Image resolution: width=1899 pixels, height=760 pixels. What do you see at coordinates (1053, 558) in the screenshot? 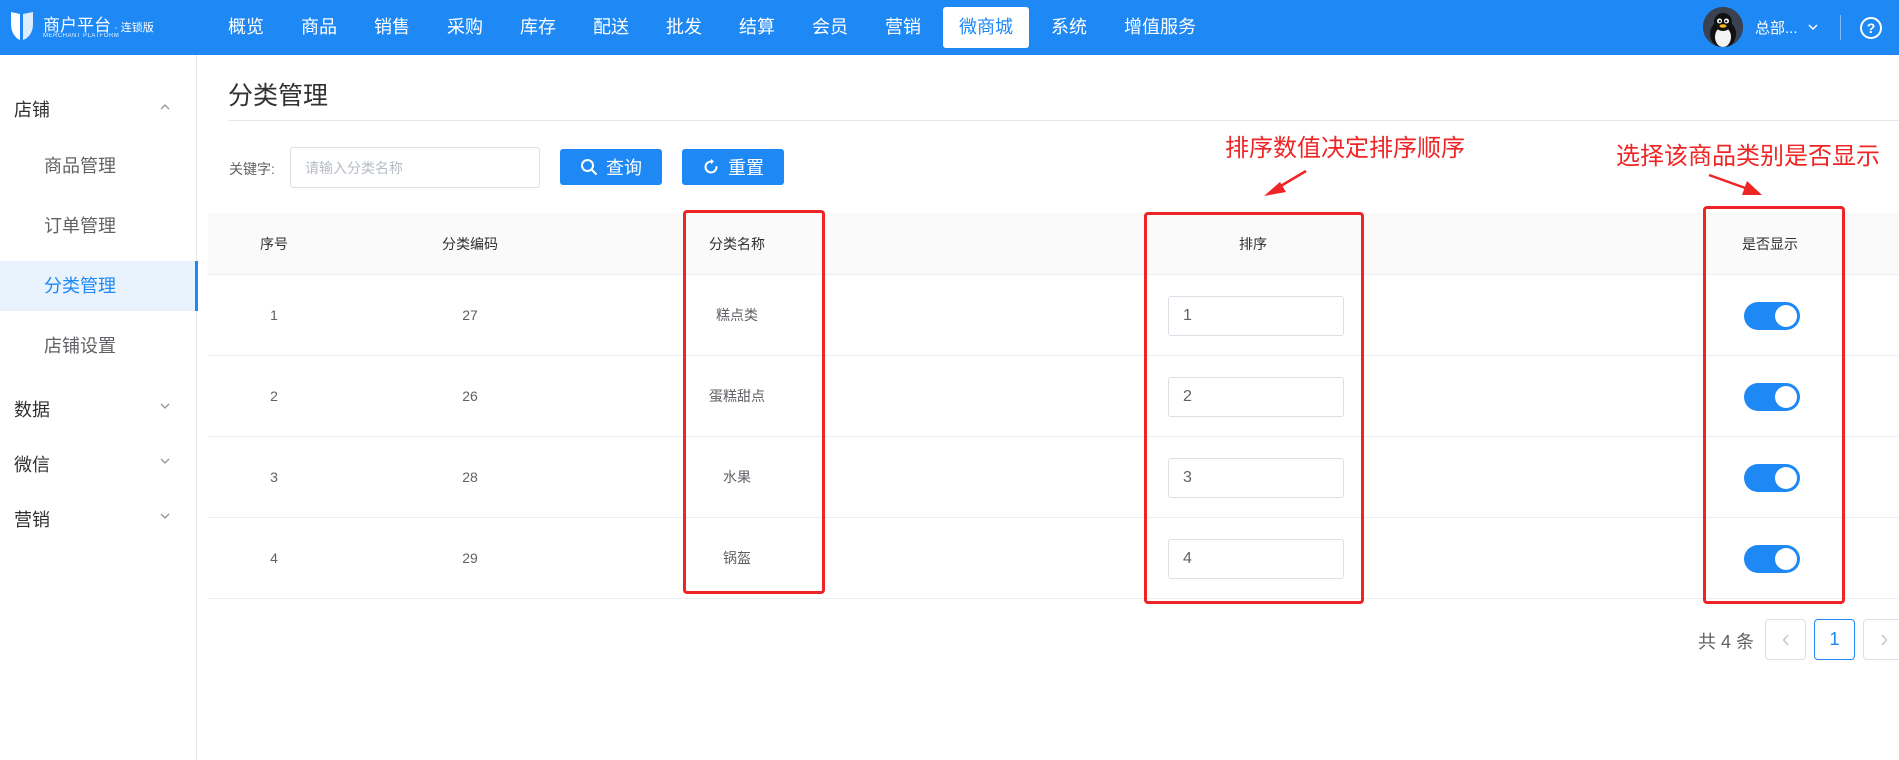
I see `table-row: 4 29 锅盔` at bounding box center [1053, 558].